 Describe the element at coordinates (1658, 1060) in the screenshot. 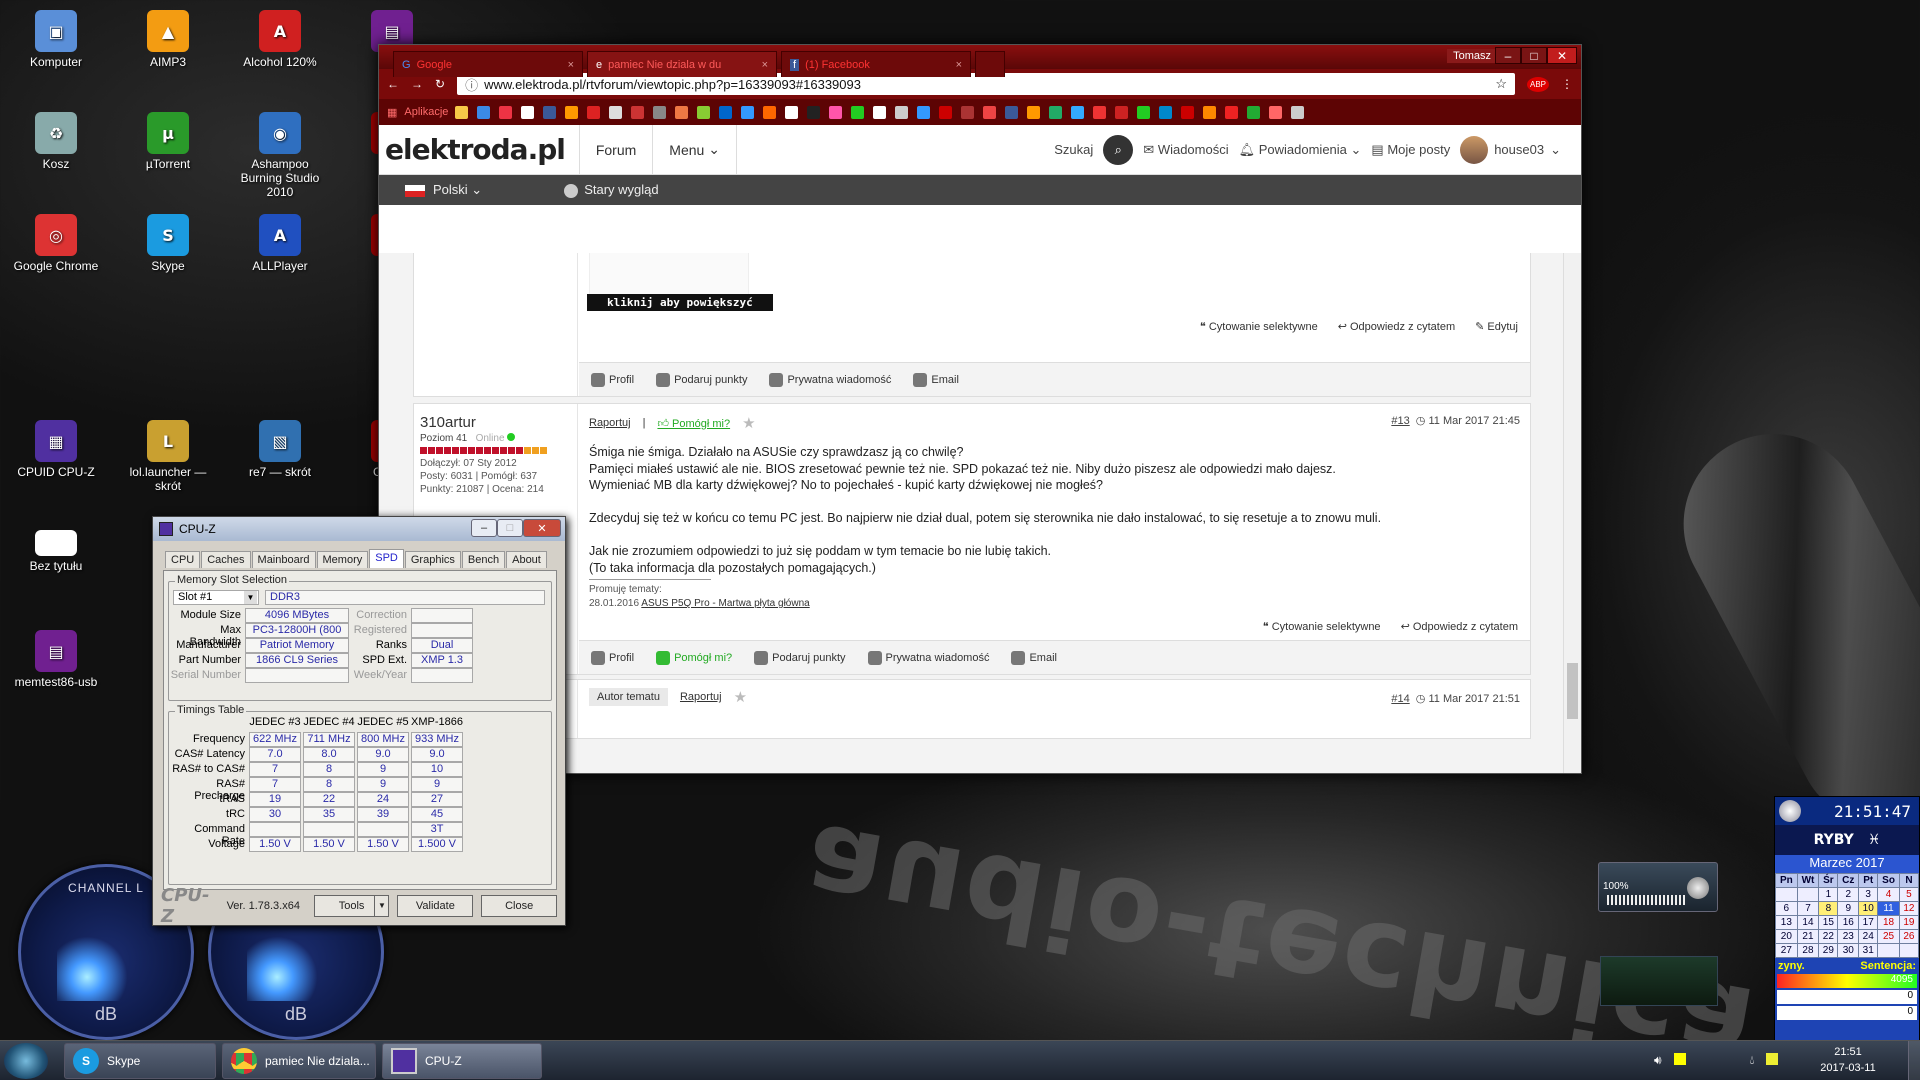

I see `speaker-icon: 🔊︎` at that location.